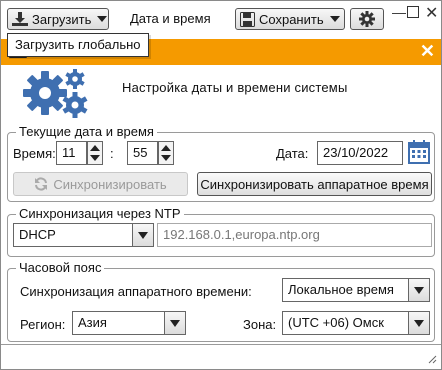 The height and width of the screenshot is (370, 442). What do you see at coordinates (260, 324) in the screenshot?
I see `zone-label: Зона:` at bounding box center [260, 324].